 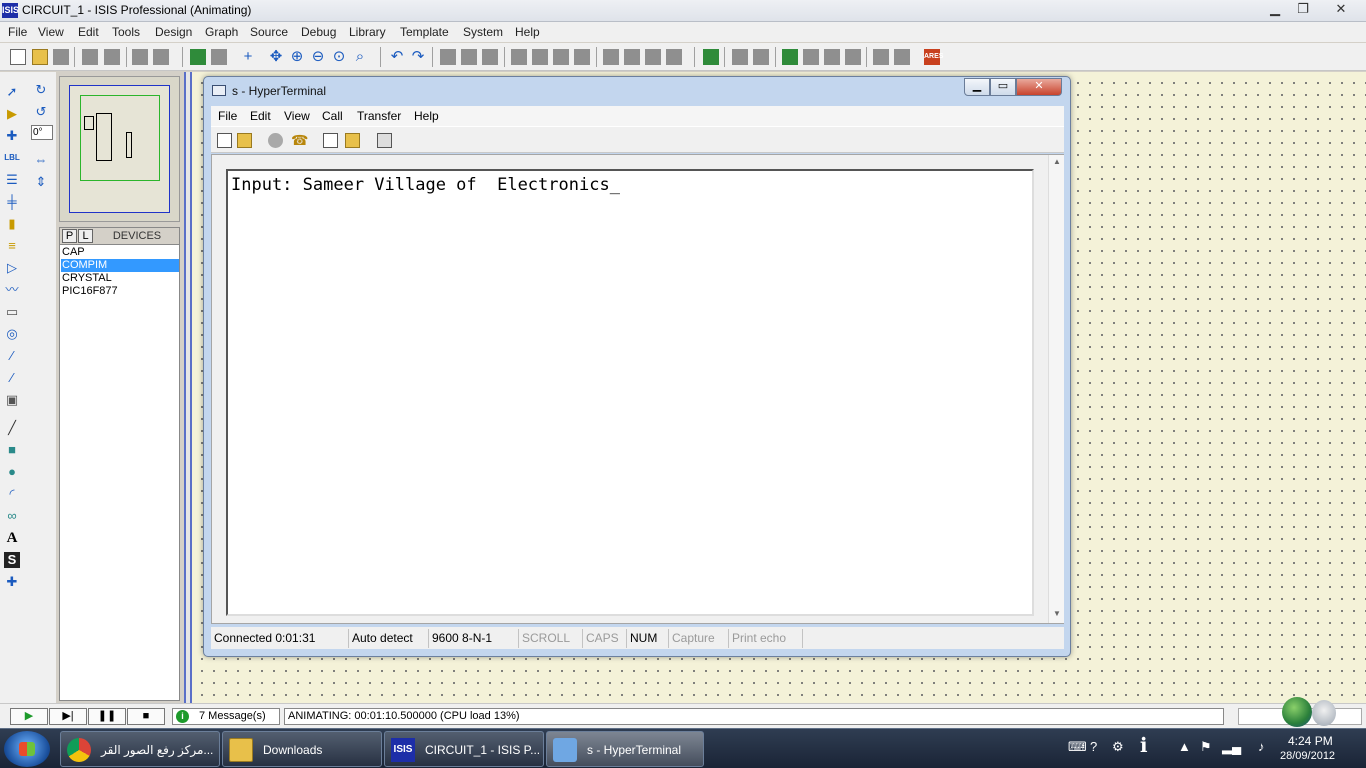 I want to click on circle-icon: ●, so click(x=12, y=472).